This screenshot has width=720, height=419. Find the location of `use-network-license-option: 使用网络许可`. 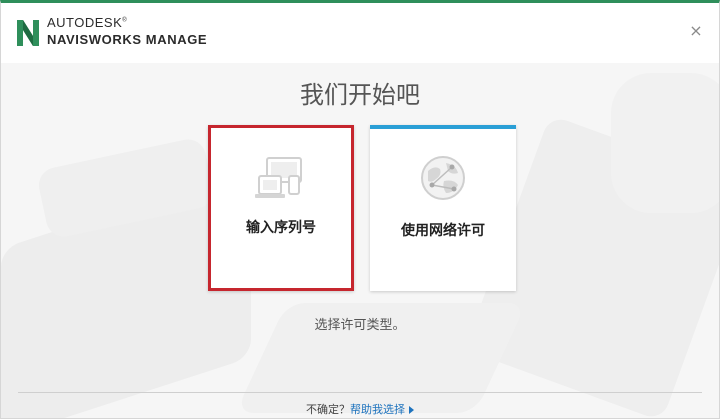

use-network-license-option: 使用网络许可 is located at coordinates (443, 208).